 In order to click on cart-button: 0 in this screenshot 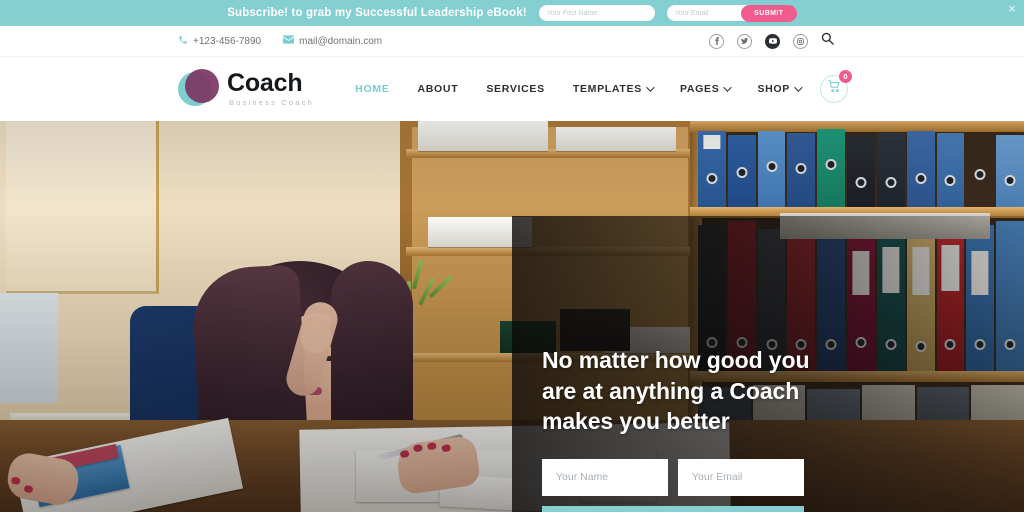, I will do `click(836, 86)`.